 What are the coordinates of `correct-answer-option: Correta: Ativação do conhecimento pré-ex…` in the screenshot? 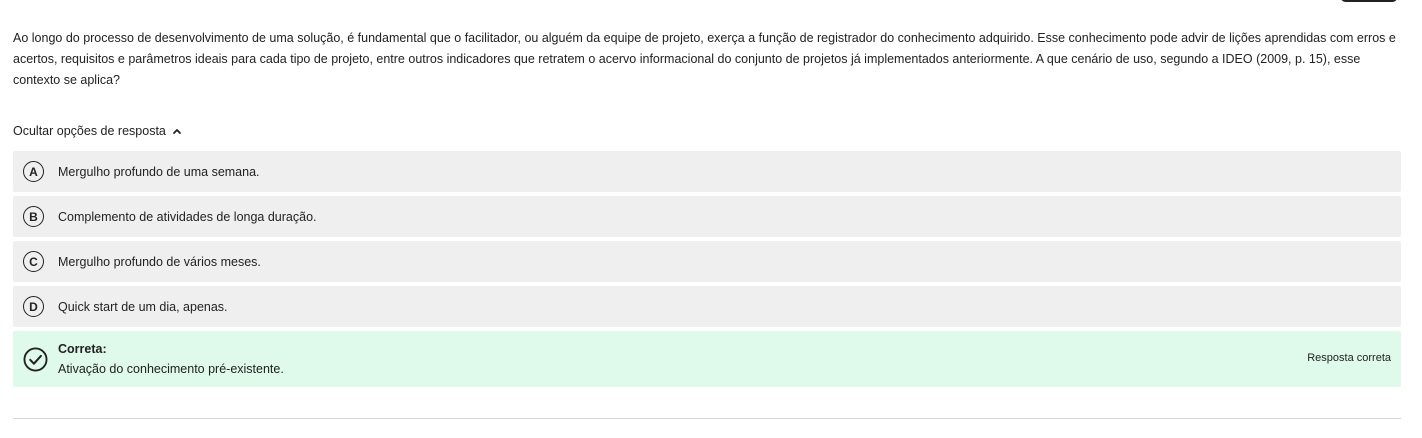 It's located at (707, 359).